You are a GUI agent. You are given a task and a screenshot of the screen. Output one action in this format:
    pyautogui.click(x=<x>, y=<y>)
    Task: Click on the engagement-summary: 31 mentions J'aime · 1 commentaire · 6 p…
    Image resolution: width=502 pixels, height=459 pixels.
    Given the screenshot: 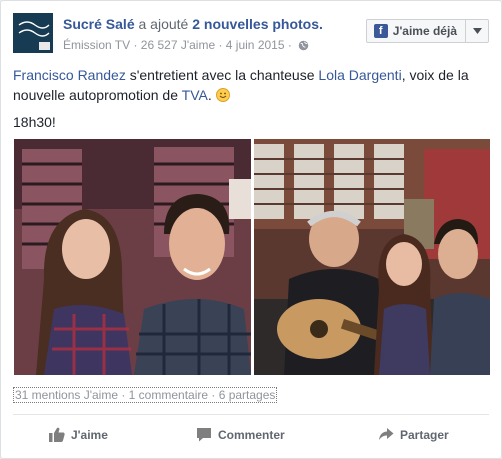 What is the action you would take?
    pyautogui.click(x=145, y=395)
    